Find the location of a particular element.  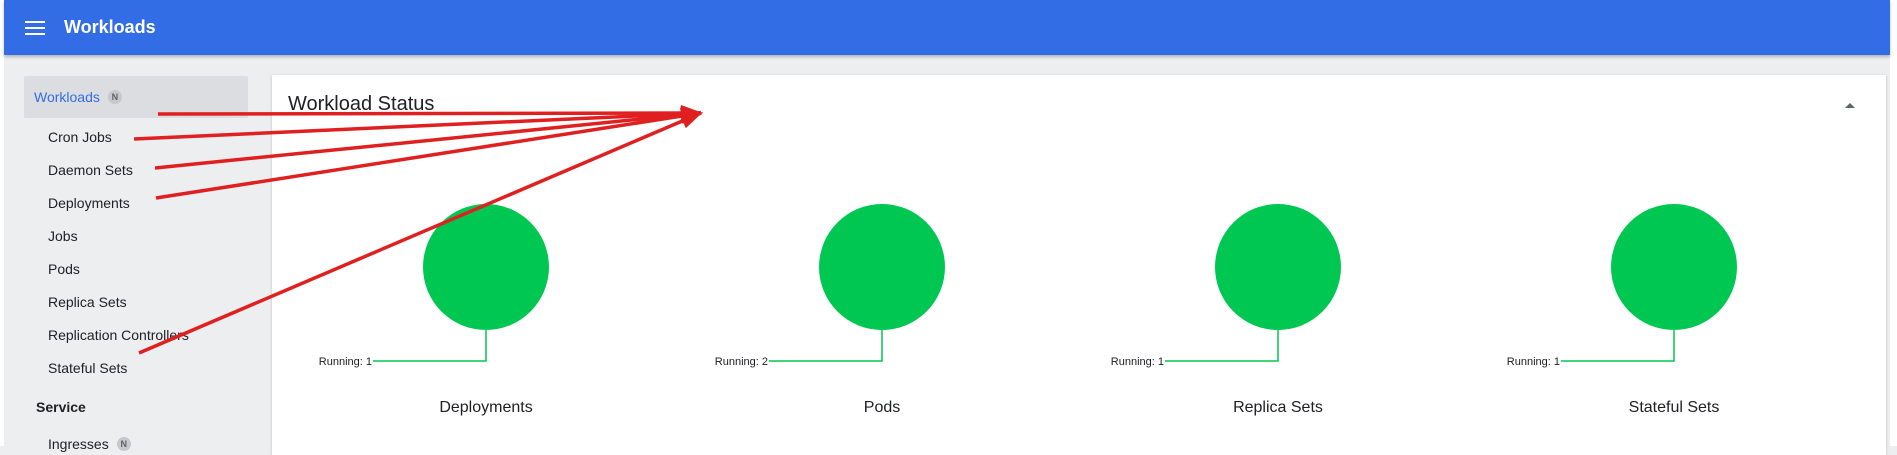

hamburger-menu-icon is located at coordinates (35, 28).